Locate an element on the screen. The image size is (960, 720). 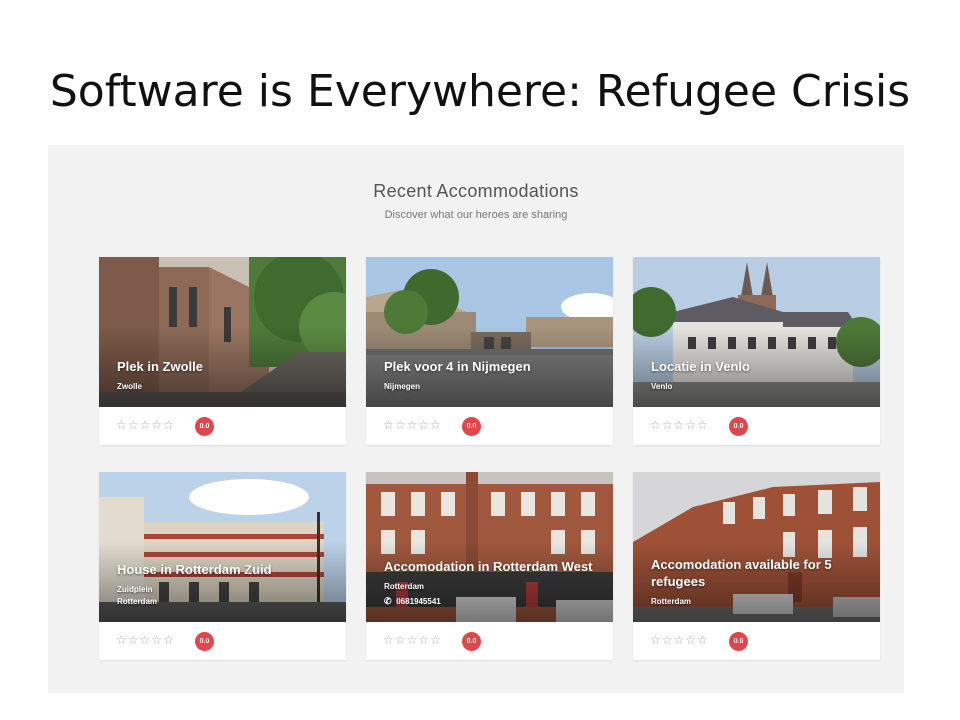
phone-number: 0681945541 is located at coordinates (418, 601).